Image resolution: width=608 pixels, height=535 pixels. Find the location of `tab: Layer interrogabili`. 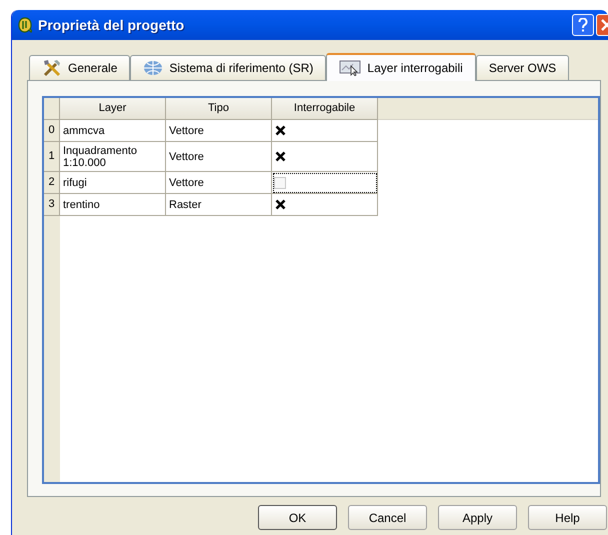

tab: Layer interrogabili is located at coordinates (401, 67).